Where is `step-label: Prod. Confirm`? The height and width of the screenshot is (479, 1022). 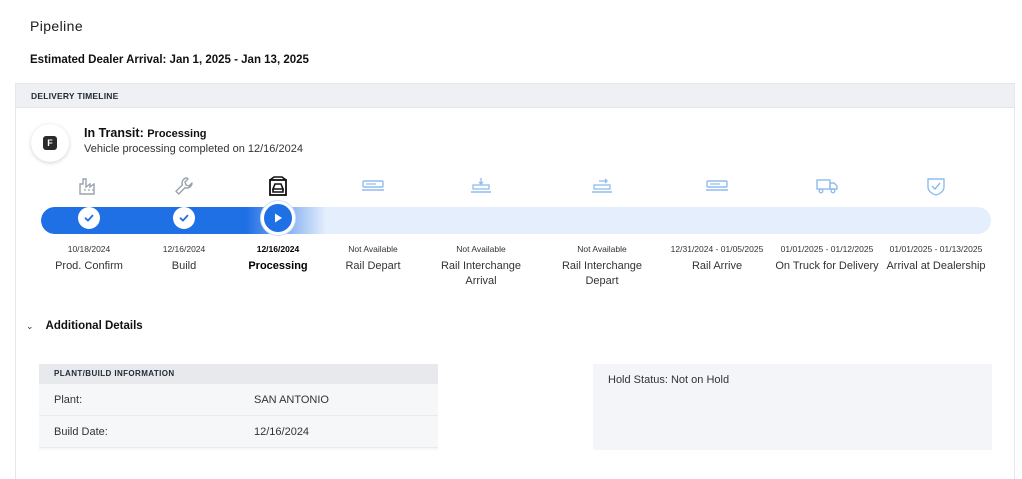 step-label: Prod. Confirm is located at coordinates (89, 266).